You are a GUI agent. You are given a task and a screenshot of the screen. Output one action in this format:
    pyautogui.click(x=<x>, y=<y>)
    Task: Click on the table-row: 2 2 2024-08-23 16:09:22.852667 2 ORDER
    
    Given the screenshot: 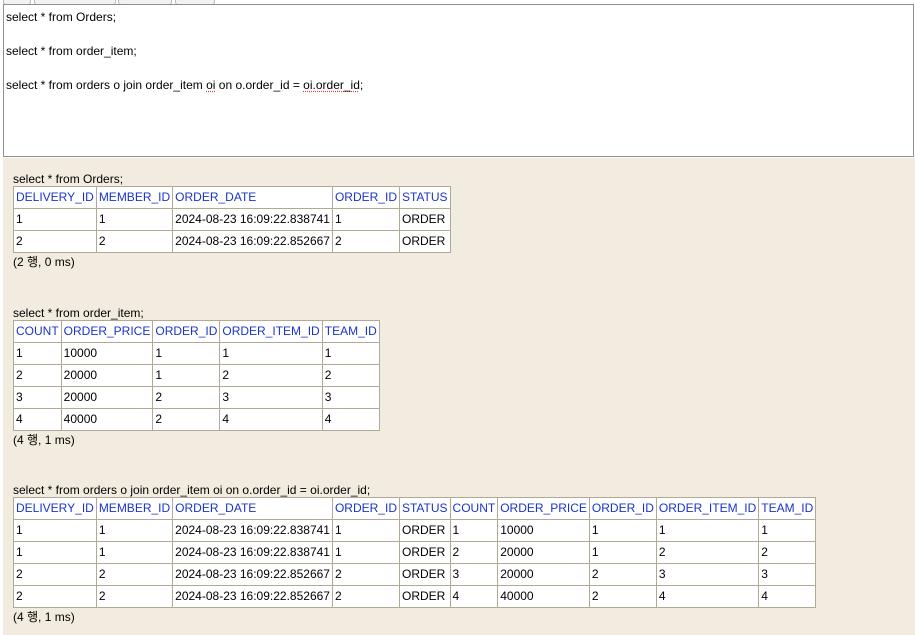 What is the action you would take?
    pyautogui.click(x=232, y=241)
    